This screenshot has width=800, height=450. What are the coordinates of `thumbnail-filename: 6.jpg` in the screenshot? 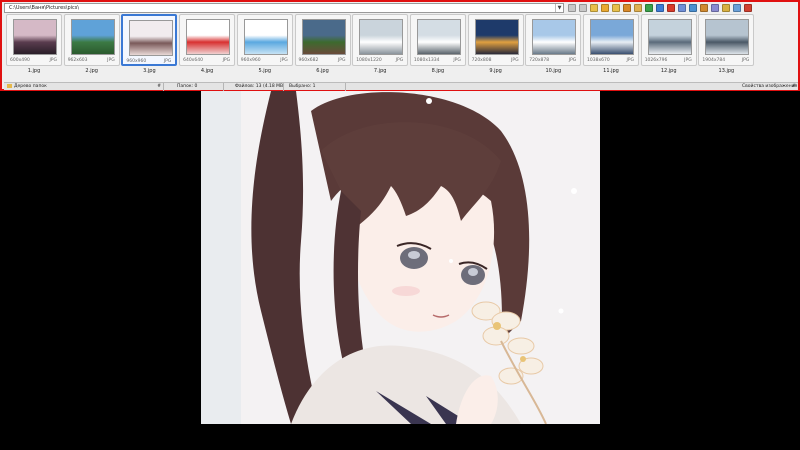 It's located at (322, 71).